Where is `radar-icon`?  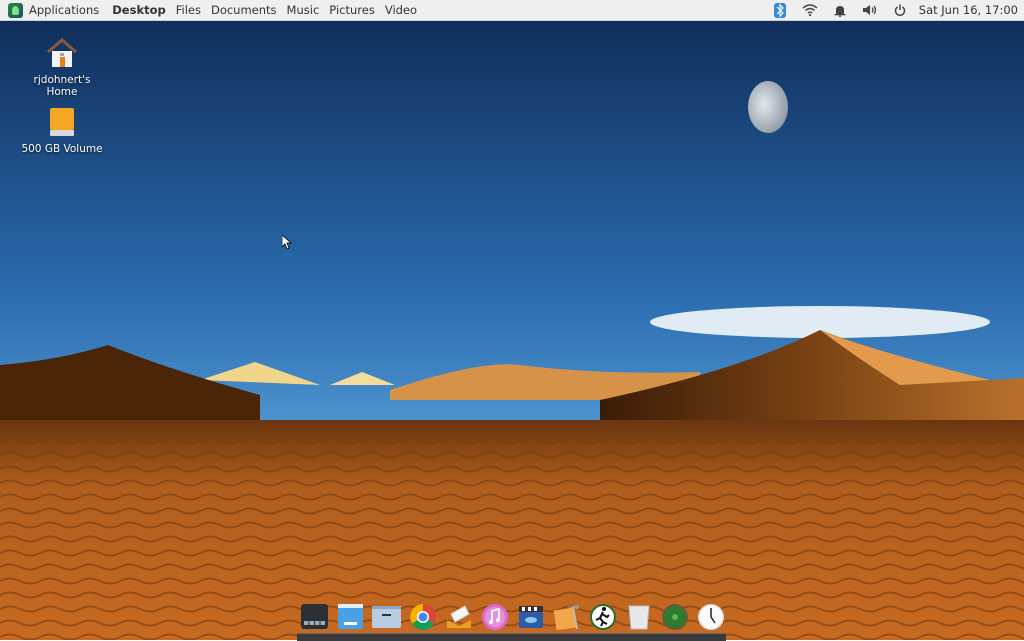 radar-icon is located at coordinates (674, 616).